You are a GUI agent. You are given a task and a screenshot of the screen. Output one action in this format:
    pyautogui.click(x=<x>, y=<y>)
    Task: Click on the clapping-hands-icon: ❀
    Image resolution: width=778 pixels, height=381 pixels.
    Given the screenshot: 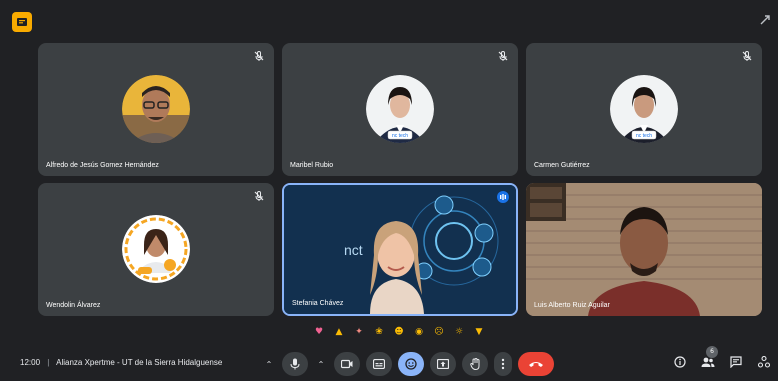 What is the action you would take?
    pyautogui.click(x=379, y=332)
    